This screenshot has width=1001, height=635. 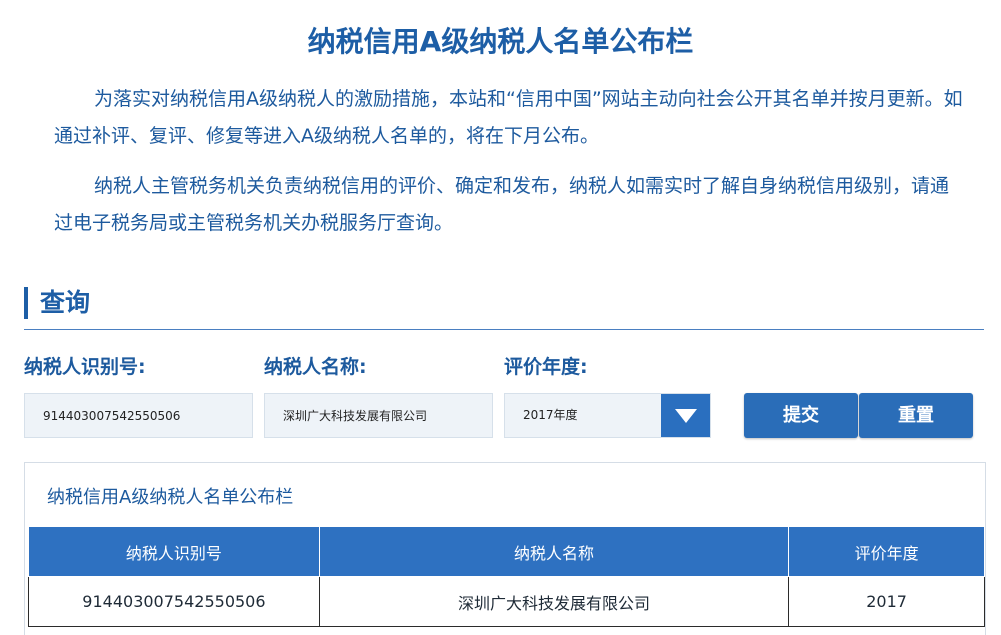 I want to click on evaluation-year-value: 2017年度, so click(x=550, y=415).